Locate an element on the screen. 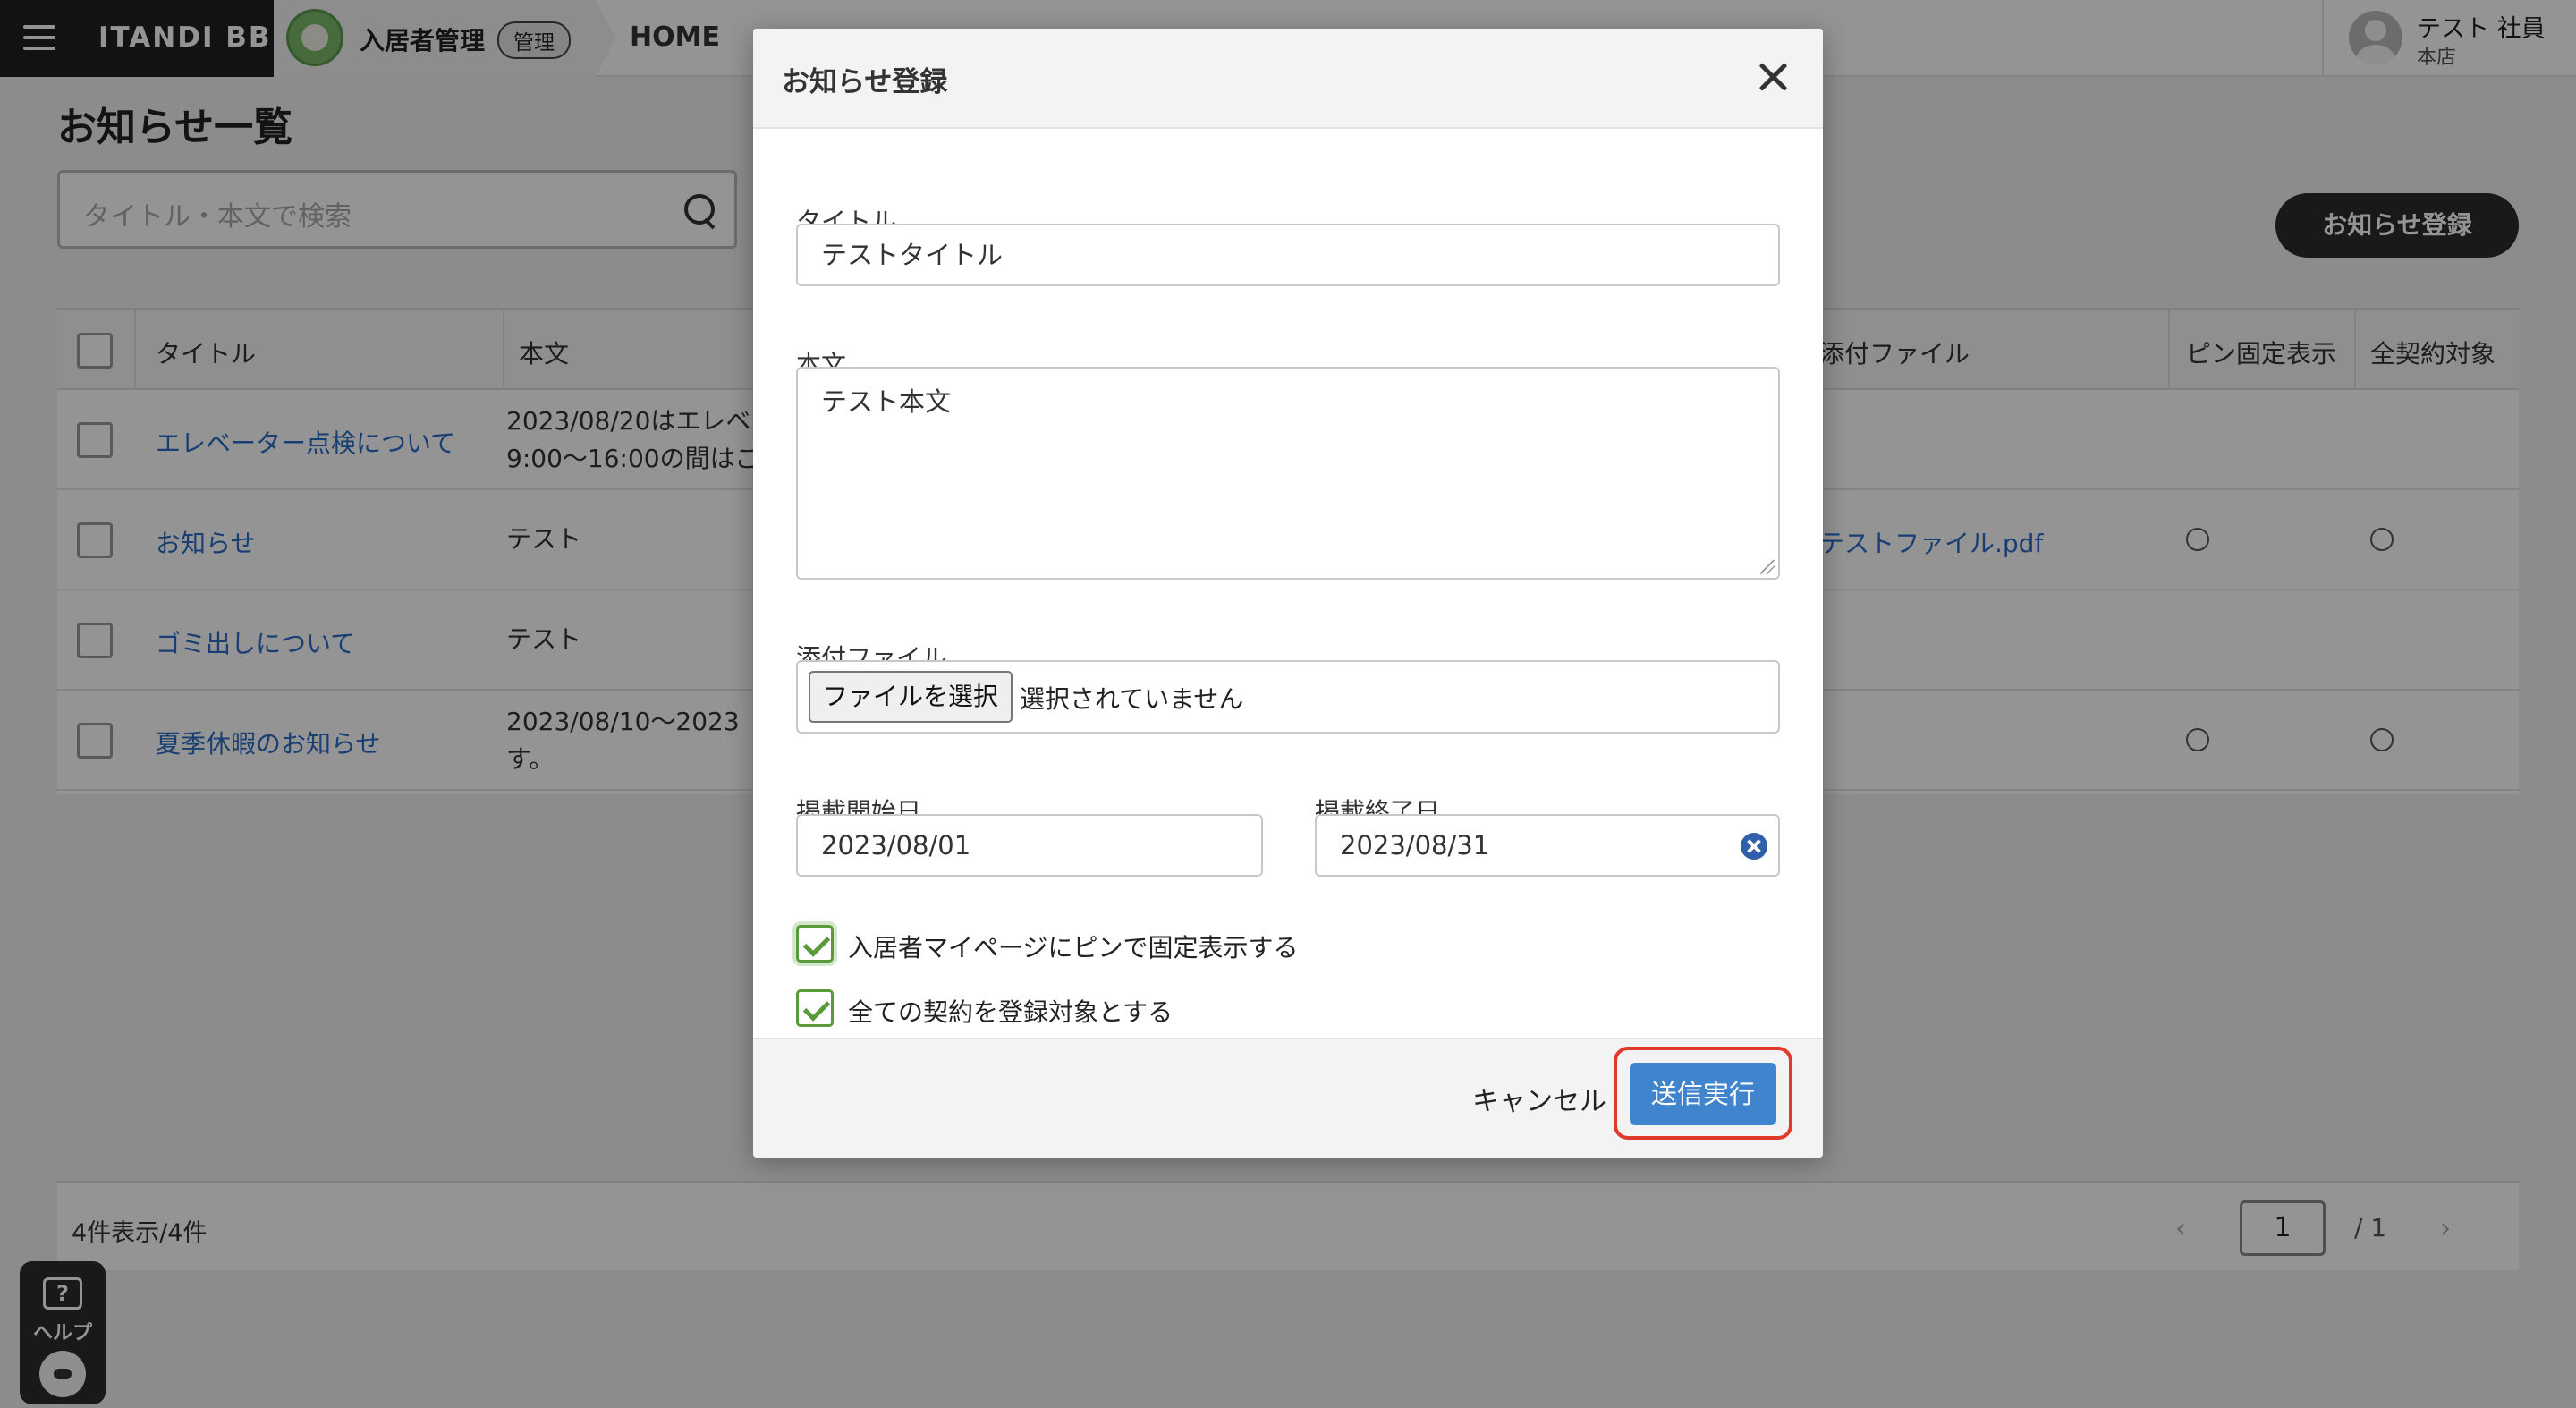 The image size is (2576, 1408). start-date-input: 2023/08/01 is located at coordinates (1029, 845).